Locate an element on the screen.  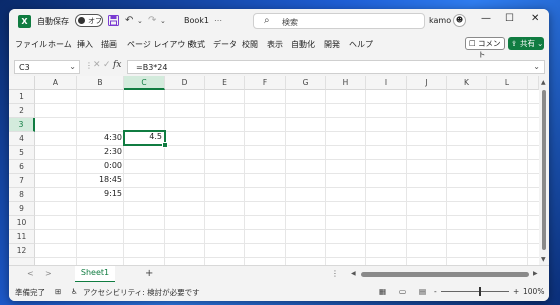
redo-icon: ↷ is located at coordinates (152, 21).